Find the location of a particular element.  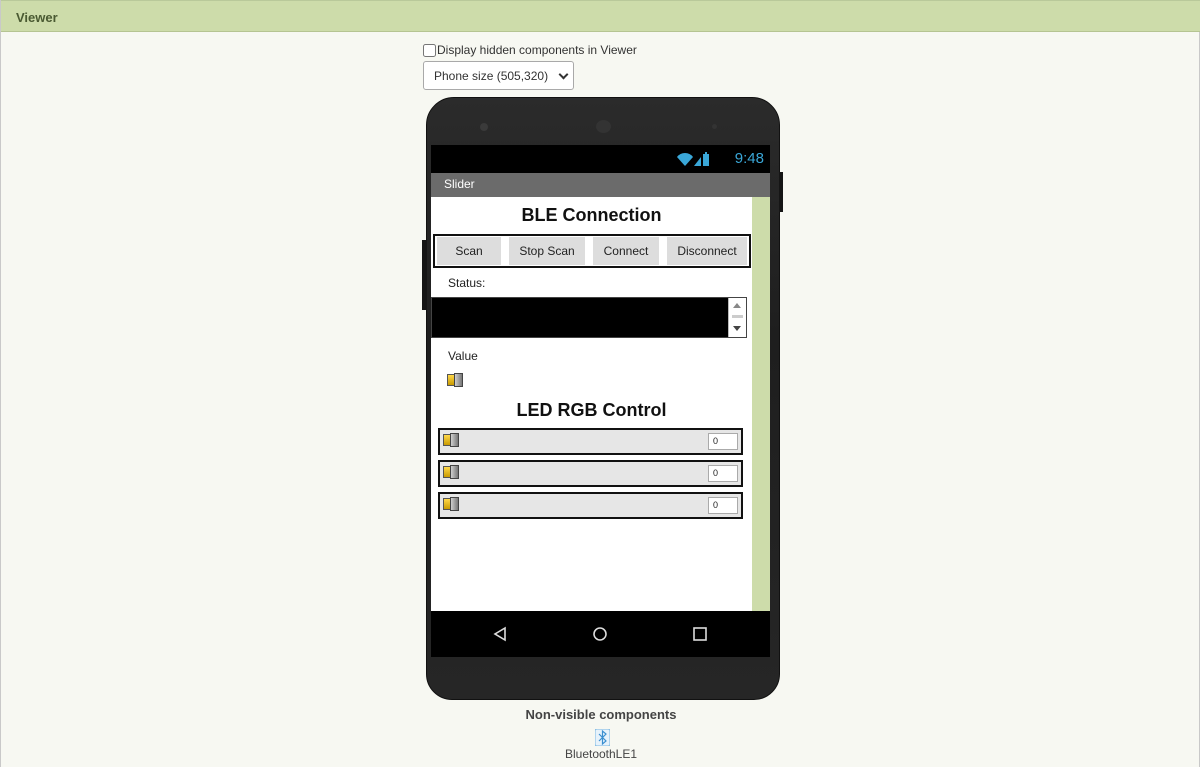

scroll-thumb is located at coordinates (737, 316).